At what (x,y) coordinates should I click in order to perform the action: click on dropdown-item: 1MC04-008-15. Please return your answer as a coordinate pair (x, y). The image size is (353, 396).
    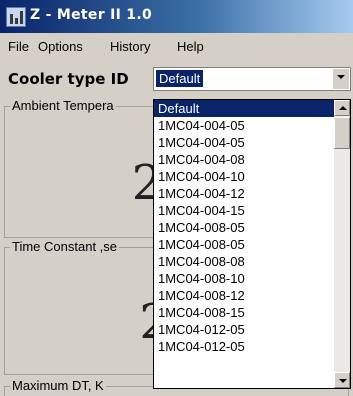
    Looking at the image, I should click on (244, 312).